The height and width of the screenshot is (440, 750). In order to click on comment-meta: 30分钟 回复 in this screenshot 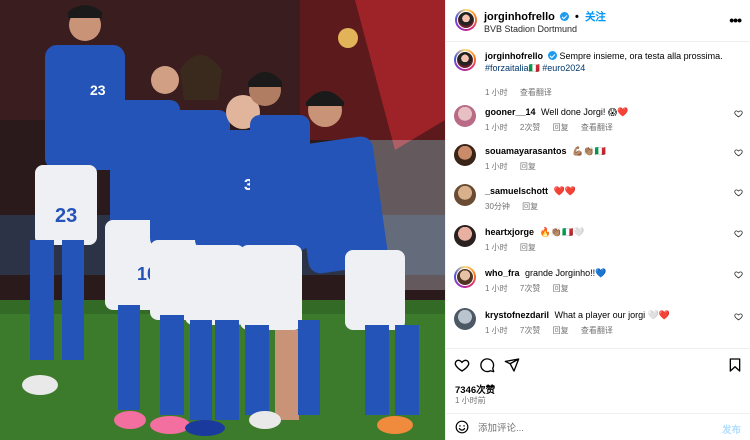, I will do `click(516, 206)`.